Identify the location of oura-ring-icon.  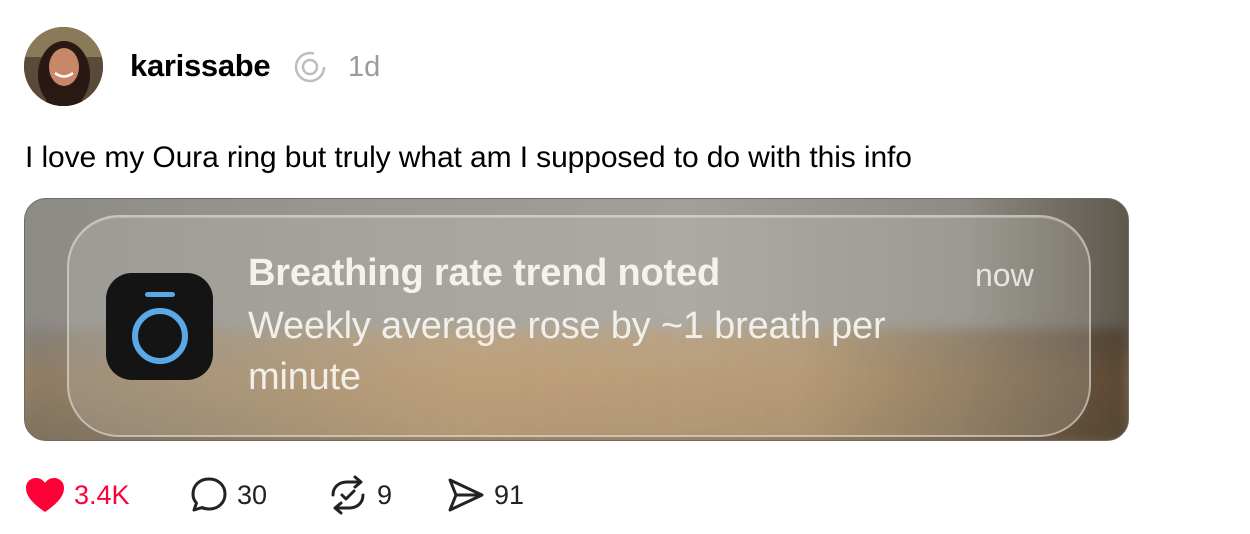
(159, 326).